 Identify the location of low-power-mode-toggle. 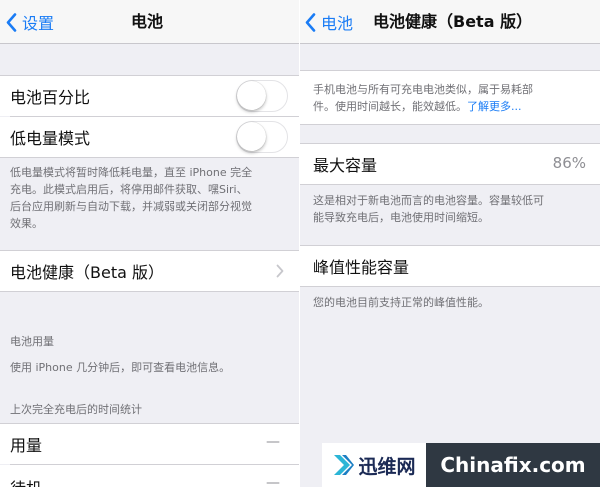
(262, 137).